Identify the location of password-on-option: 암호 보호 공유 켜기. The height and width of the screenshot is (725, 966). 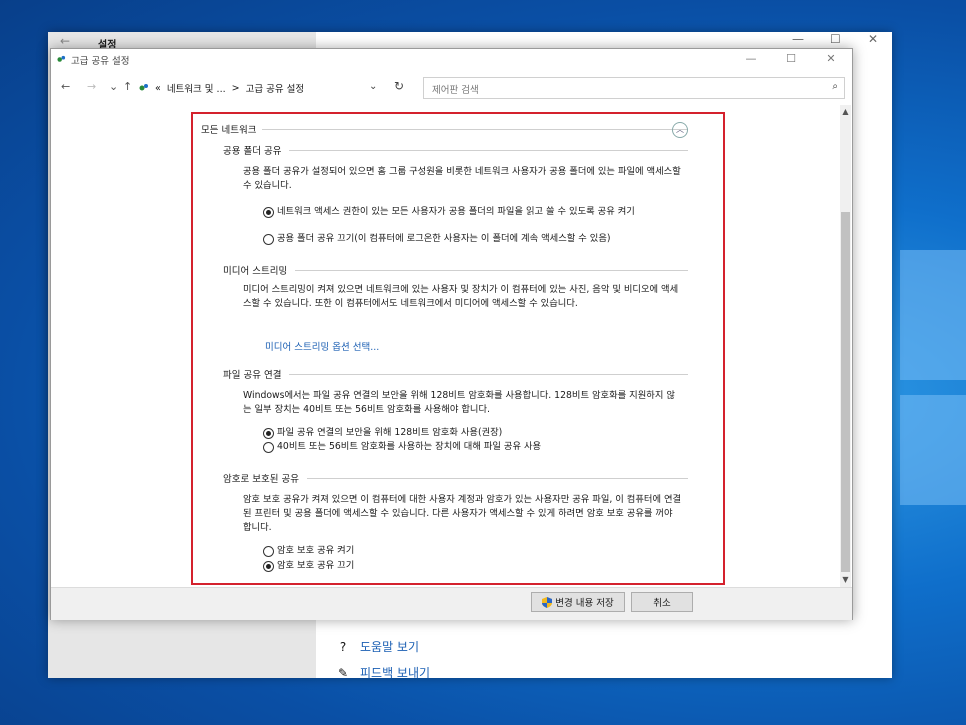
(463, 551).